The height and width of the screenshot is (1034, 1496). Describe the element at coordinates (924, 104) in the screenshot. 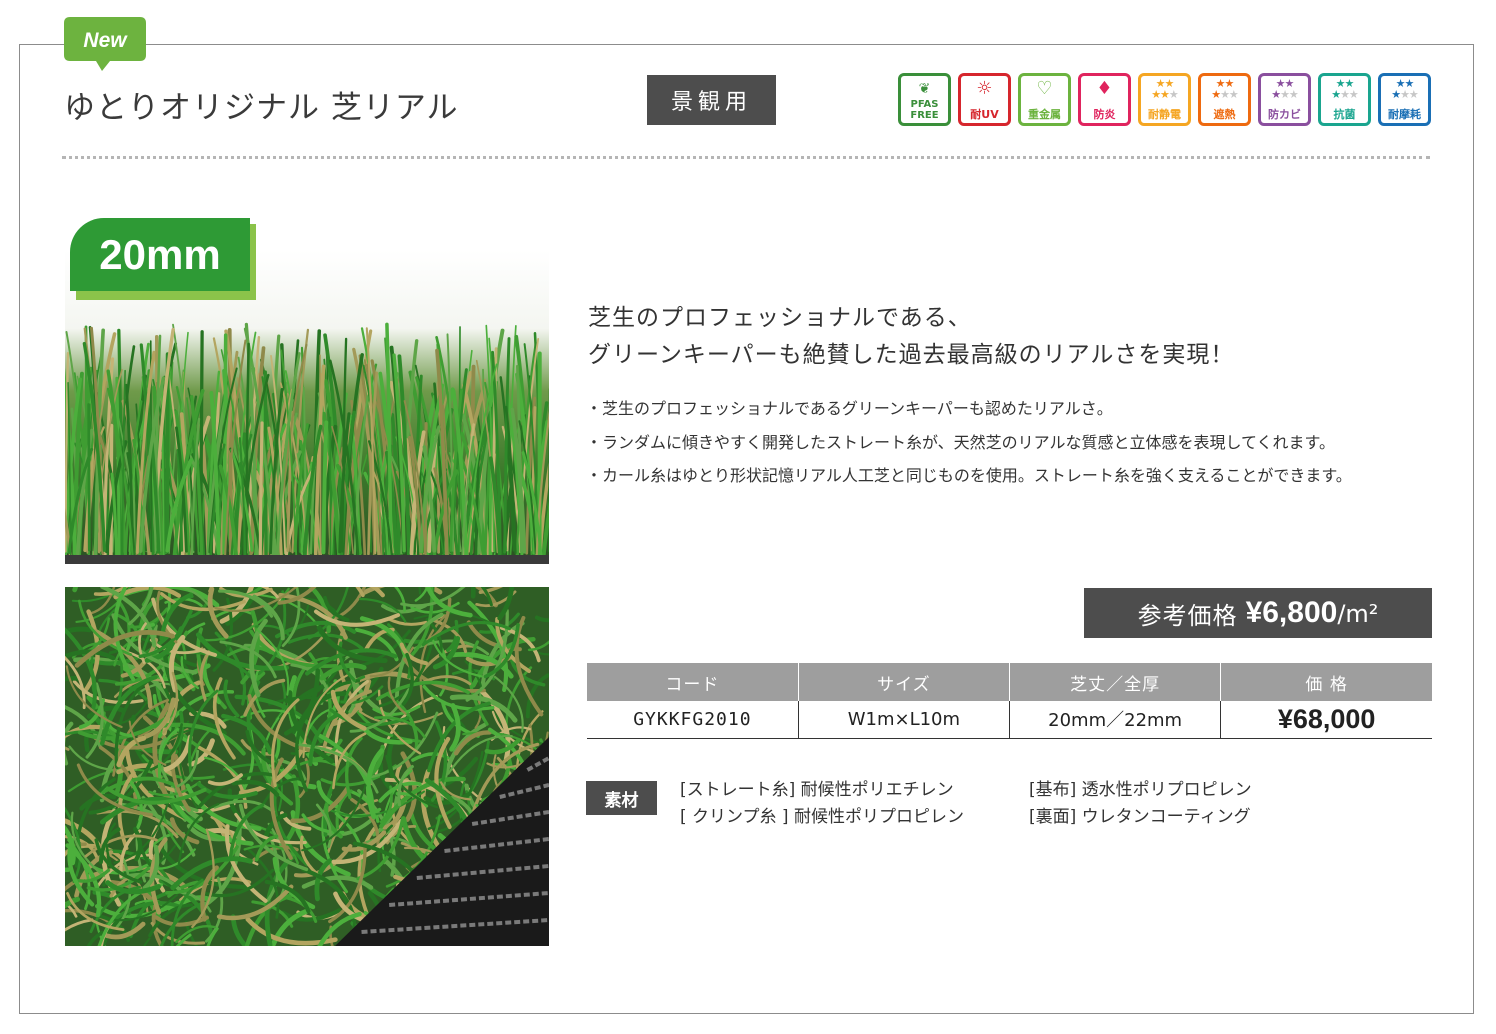

I see `pfas-label-top: PFAS` at that location.